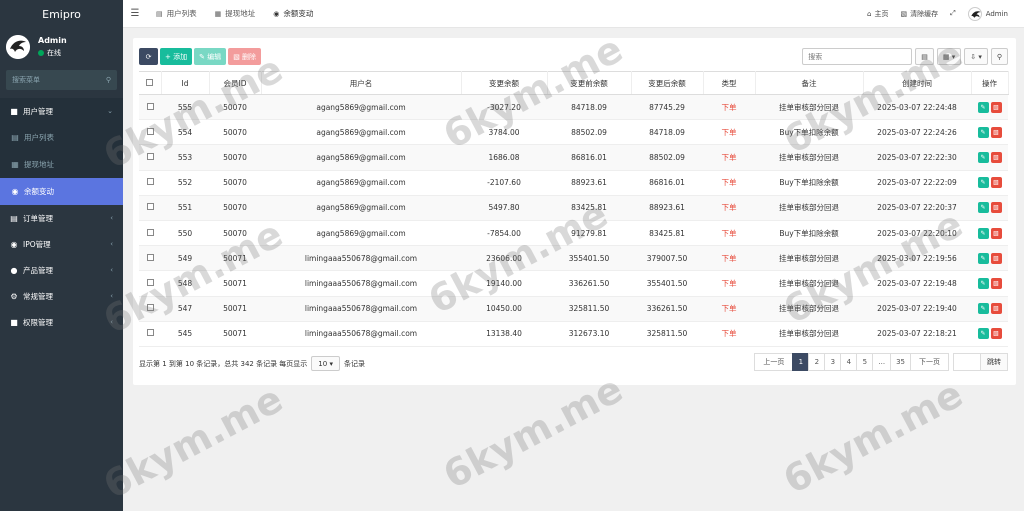 This screenshot has height=511, width=1024. Describe the element at coordinates (176, 14) in the screenshot. I see `tab-user-list: ▤ 用户列表` at that location.